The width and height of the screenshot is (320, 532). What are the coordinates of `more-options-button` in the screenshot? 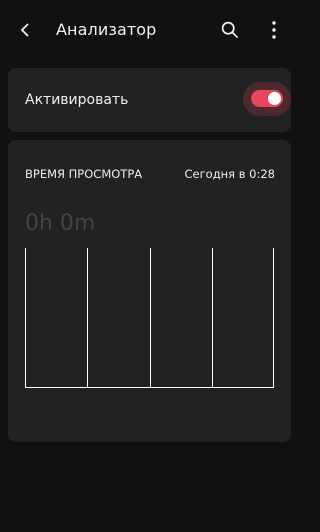 It's located at (274, 30).